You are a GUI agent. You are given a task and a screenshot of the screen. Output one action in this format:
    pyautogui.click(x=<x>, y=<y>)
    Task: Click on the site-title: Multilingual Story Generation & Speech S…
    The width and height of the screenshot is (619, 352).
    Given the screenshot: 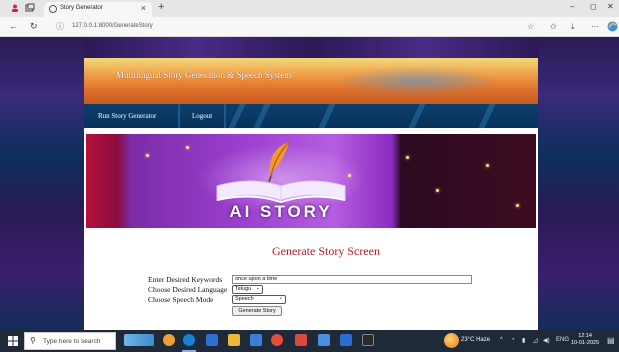 What is the action you would take?
    pyautogui.click(x=204, y=75)
    